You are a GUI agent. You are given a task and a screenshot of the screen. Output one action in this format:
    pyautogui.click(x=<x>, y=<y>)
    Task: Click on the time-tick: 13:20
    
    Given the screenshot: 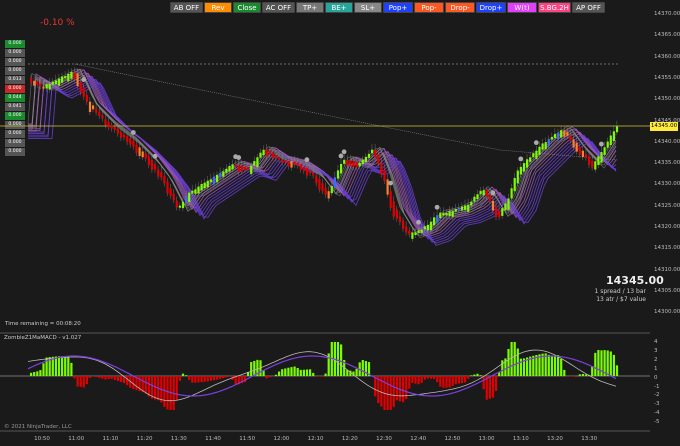 What is the action you would take?
    pyautogui.click(x=555, y=439)
    